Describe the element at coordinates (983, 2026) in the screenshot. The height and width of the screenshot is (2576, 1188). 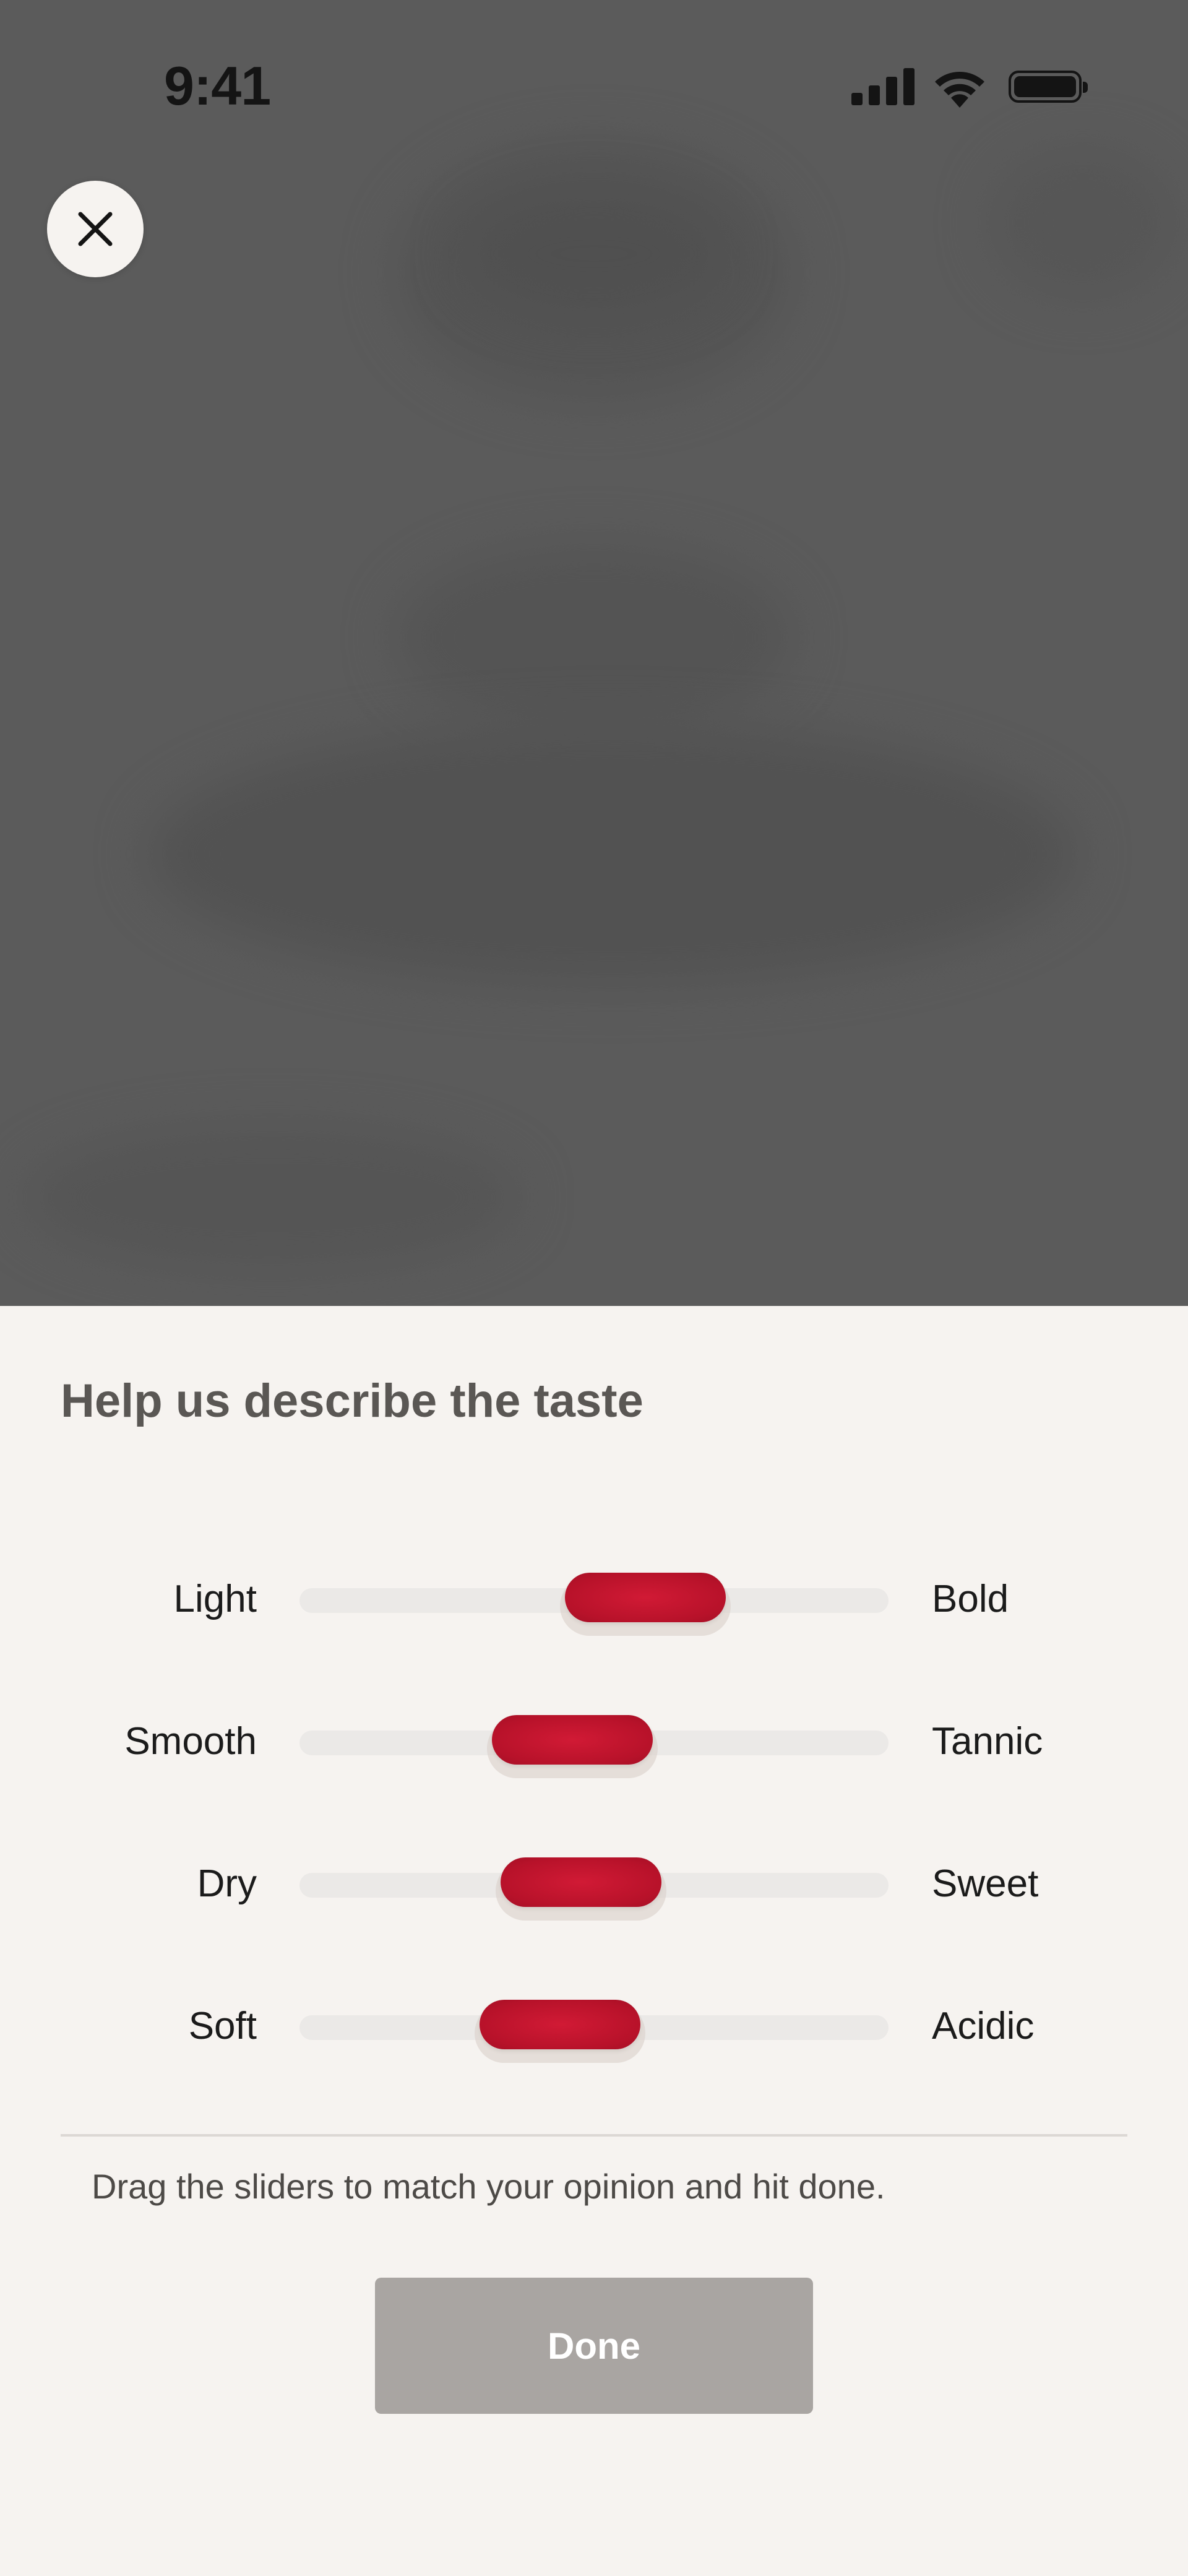
I see `slider-right-label: Acidic` at that location.